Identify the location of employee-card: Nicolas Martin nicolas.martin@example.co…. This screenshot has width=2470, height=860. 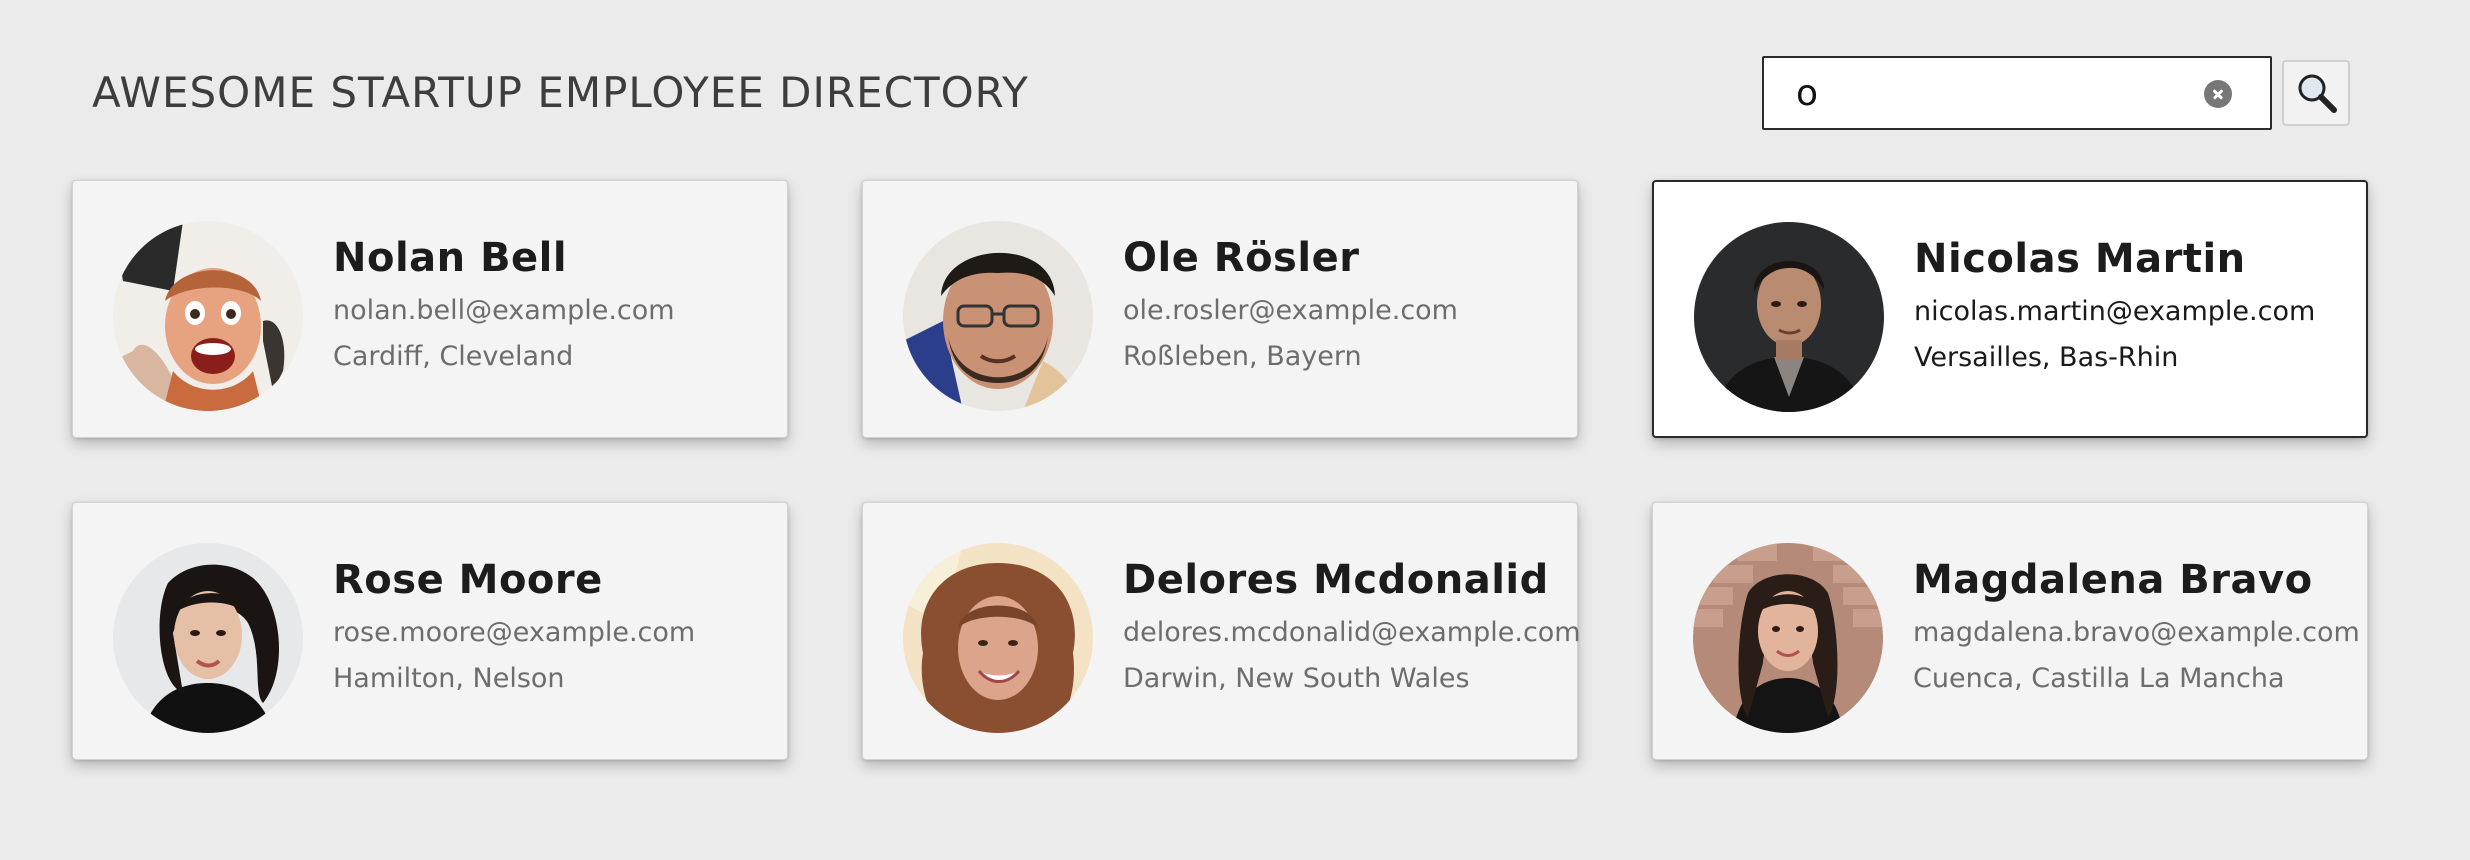
(2010, 309).